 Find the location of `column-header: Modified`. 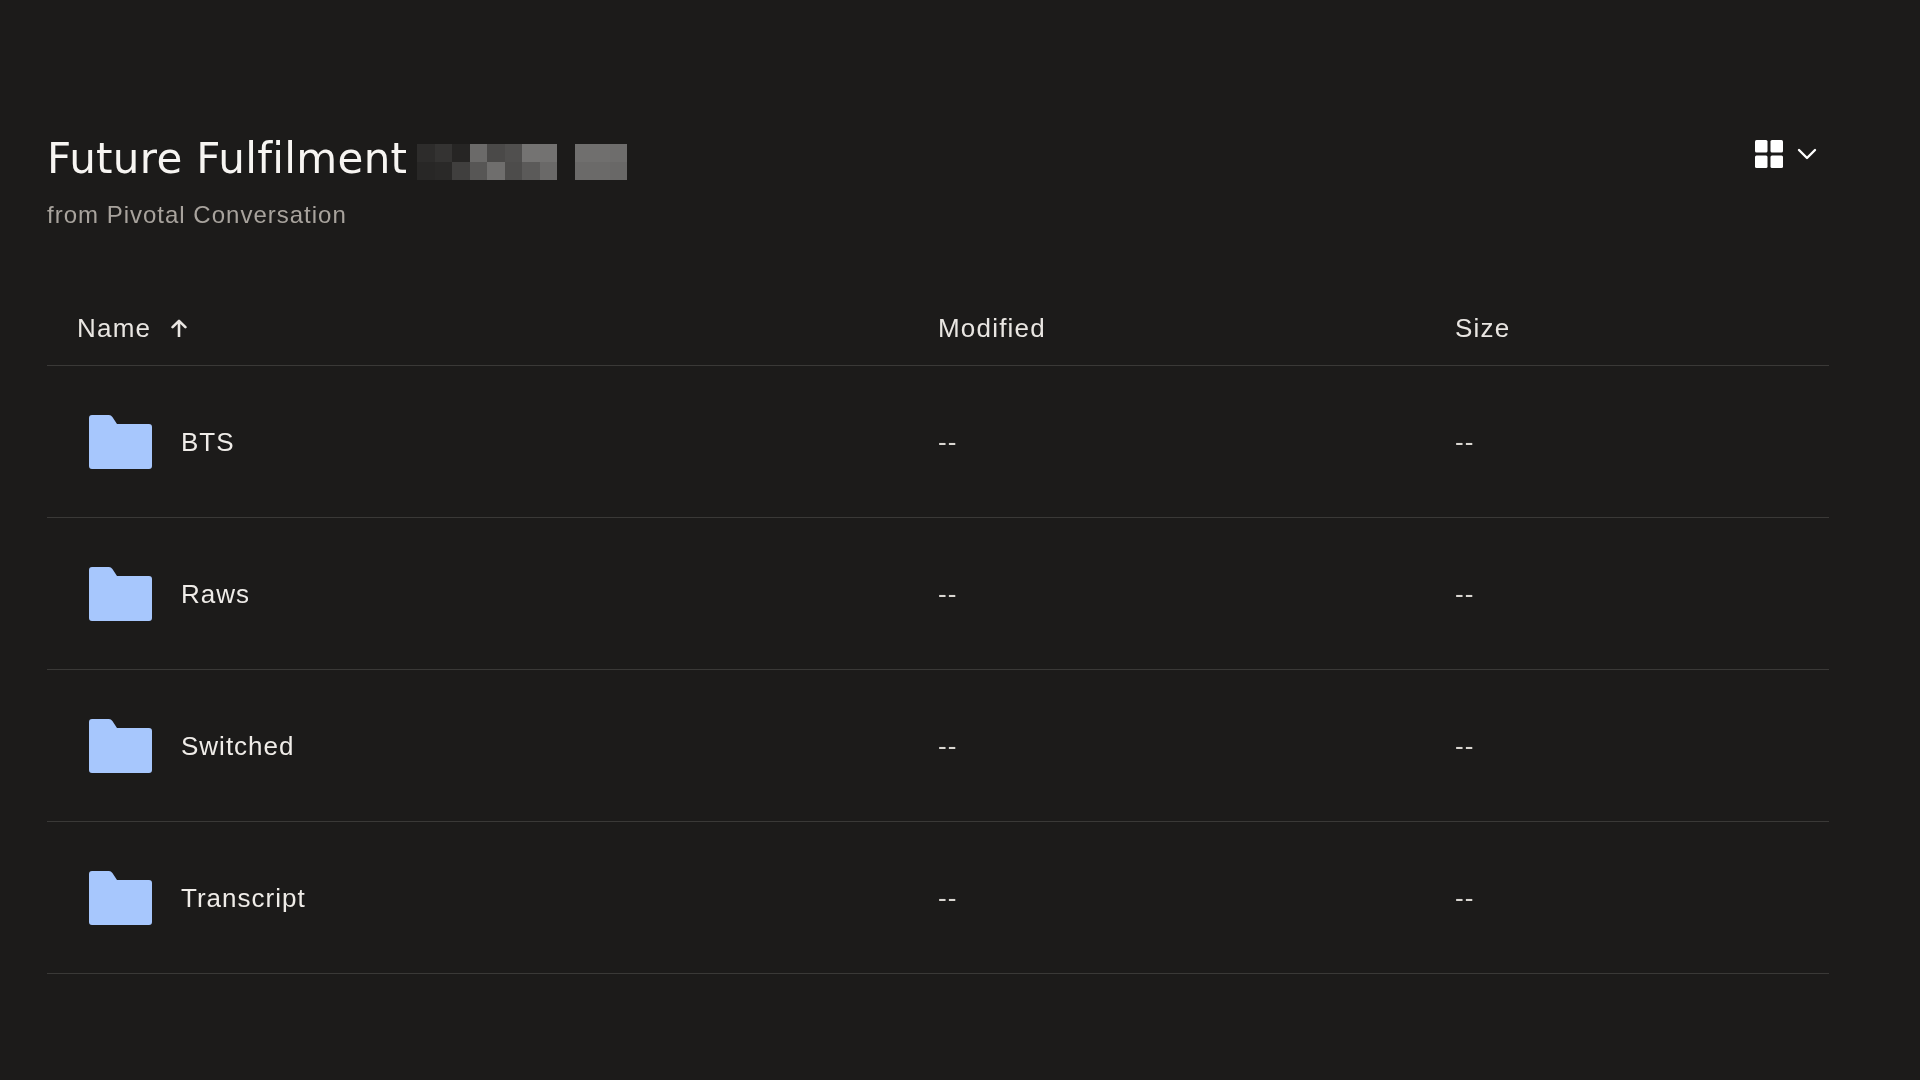

column-header: Modified is located at coordinates (992, 328).